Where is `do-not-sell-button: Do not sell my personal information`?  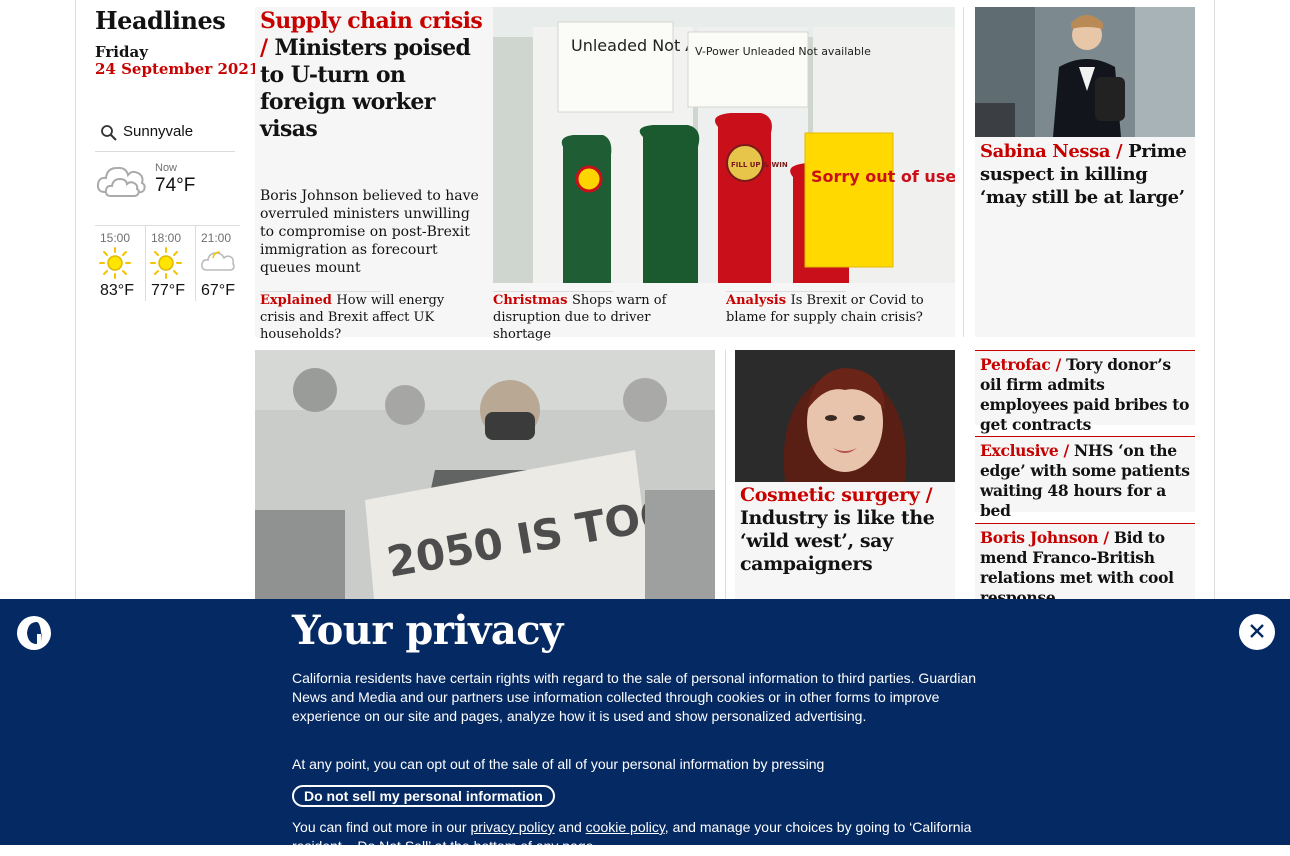 do-not-sell-button: Do not sell my personal information is located at coordinates (423, 796).